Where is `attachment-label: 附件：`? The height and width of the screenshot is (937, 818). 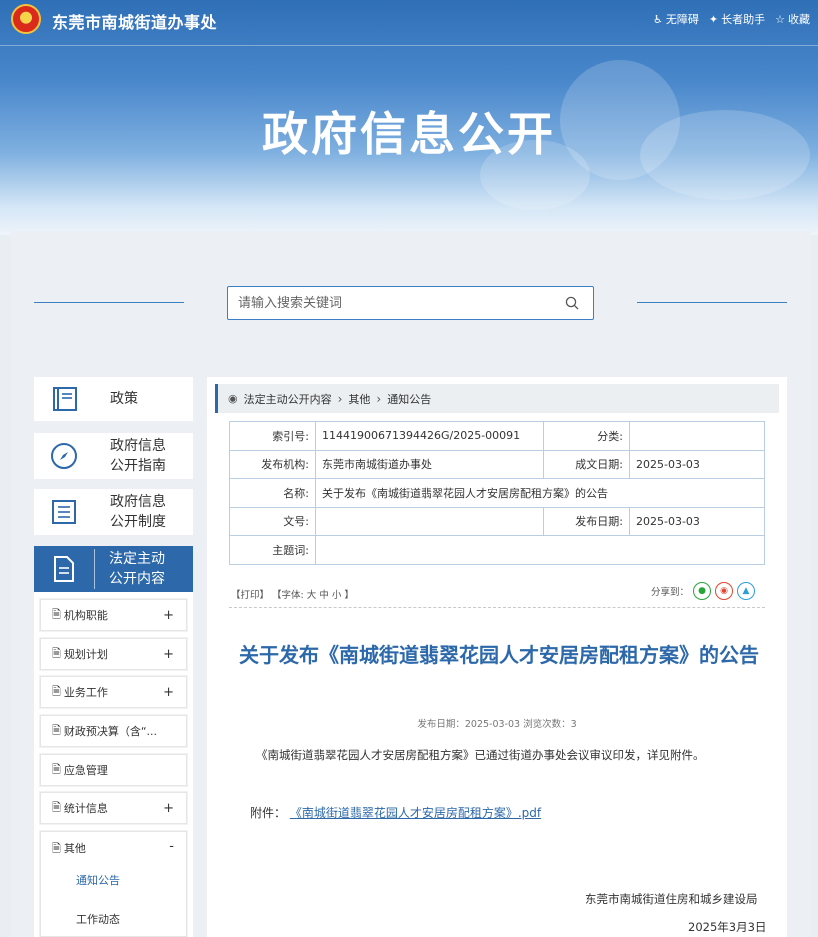
attachment-label: 附件： is located at coordinates (268, 813).